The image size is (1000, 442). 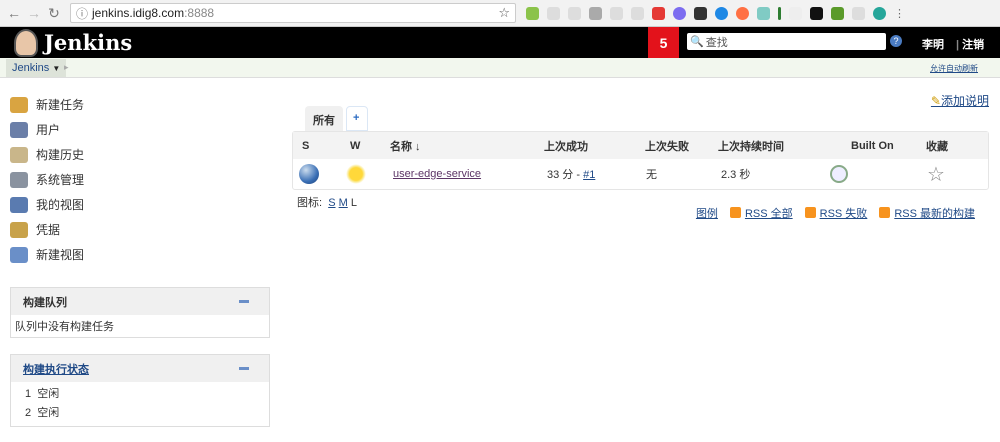 What do you see at coordinates (896, 41) in the screenshot?
I see `help-icon: ?` at bounding box center [896, 41].